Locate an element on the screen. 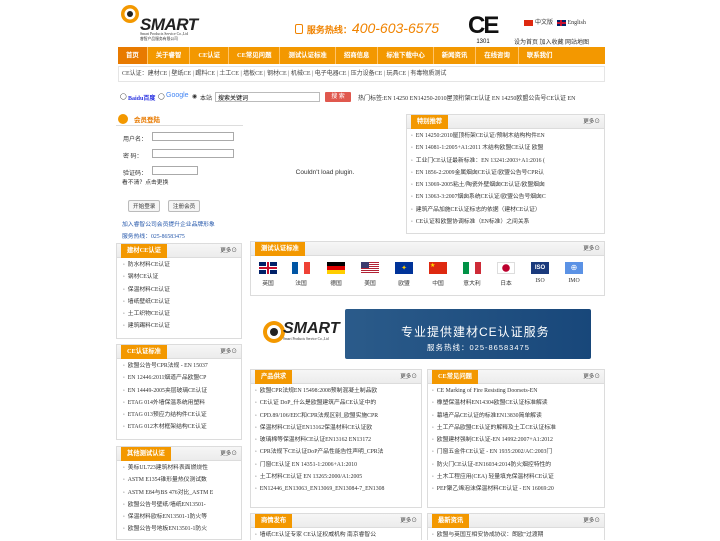 This screenshot has height=541, width=720. list-item: 门窗五金件CE认证 - EN 1935:2002/AC:2003门 is located at coordinates (518, 452).